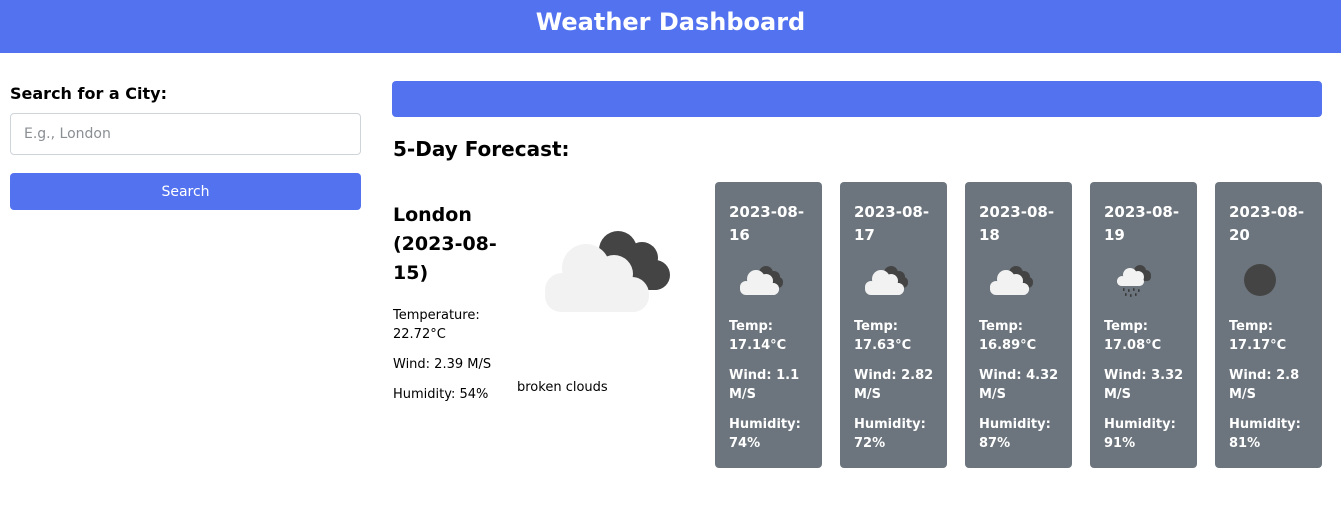  What do you see at coordinates (1140, 434) in the screenshot?
I see `forecast-humidity: Humidity: 91%` at bounding box center [1140, 434].